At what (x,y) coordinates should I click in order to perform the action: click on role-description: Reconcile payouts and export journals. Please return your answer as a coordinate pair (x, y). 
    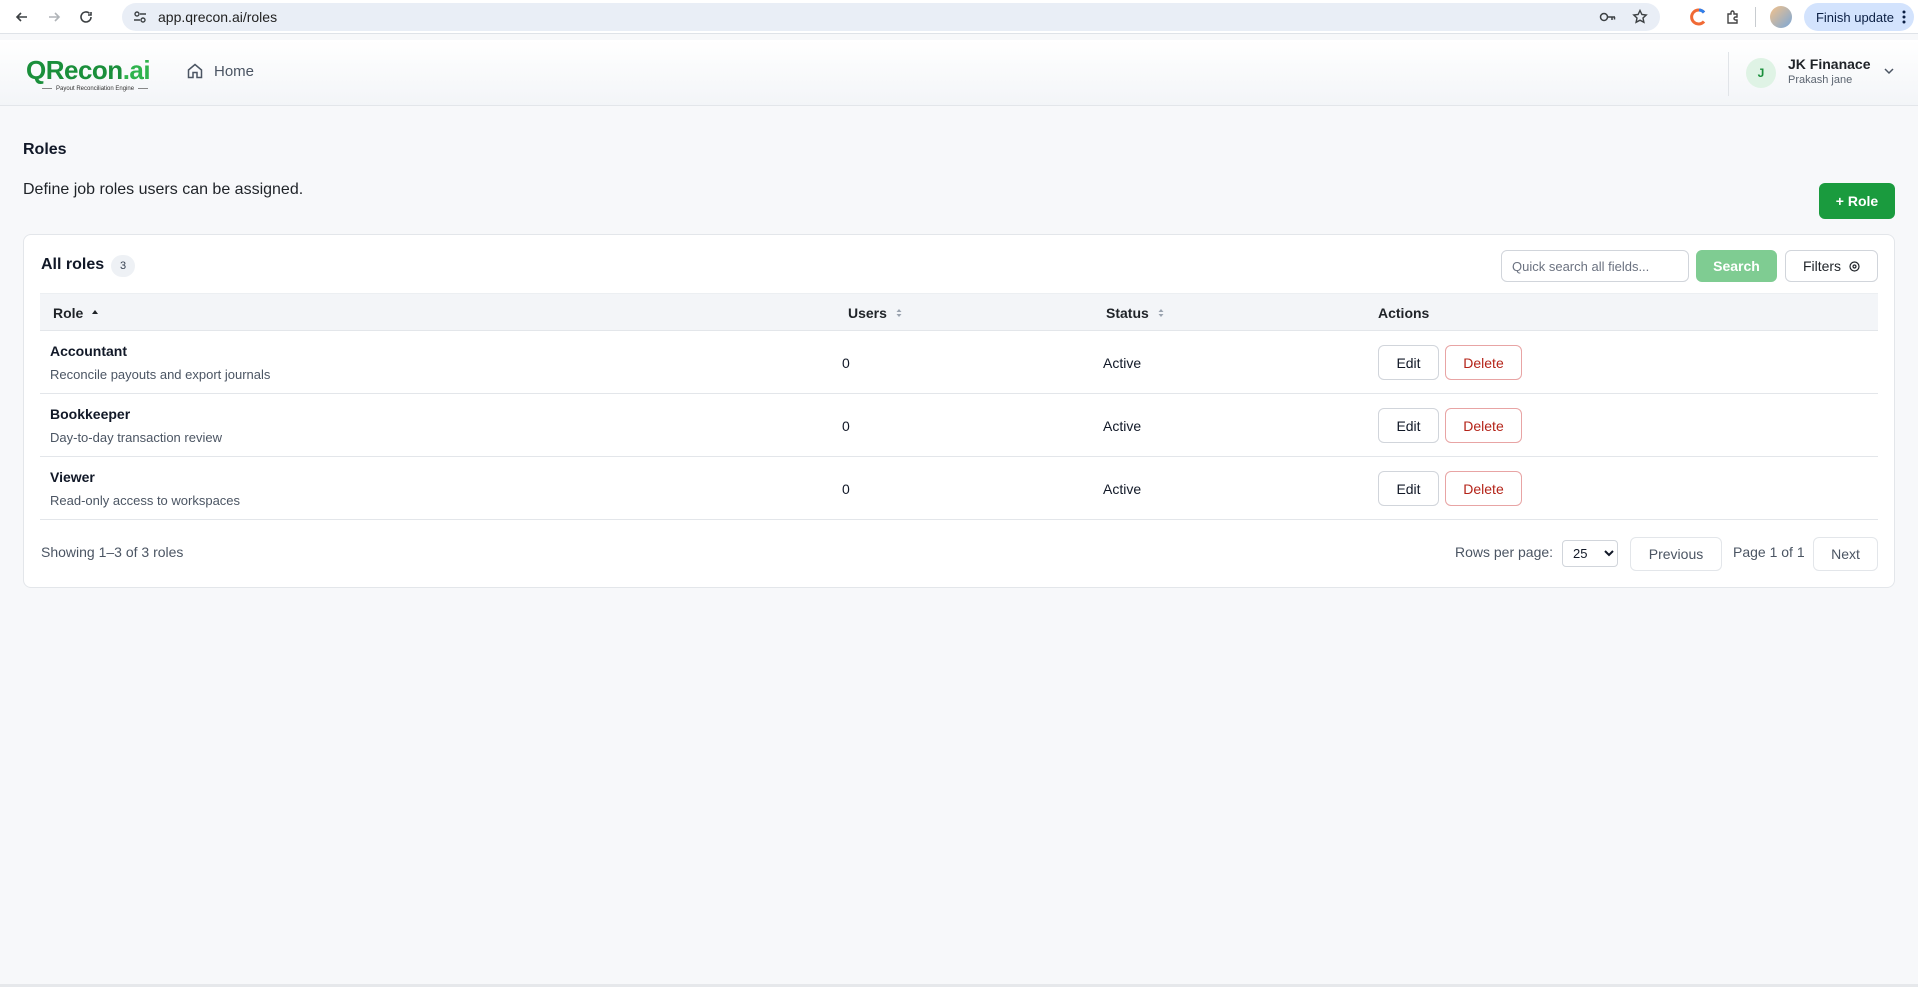
    Looking at the image, I should click on (160, 374).